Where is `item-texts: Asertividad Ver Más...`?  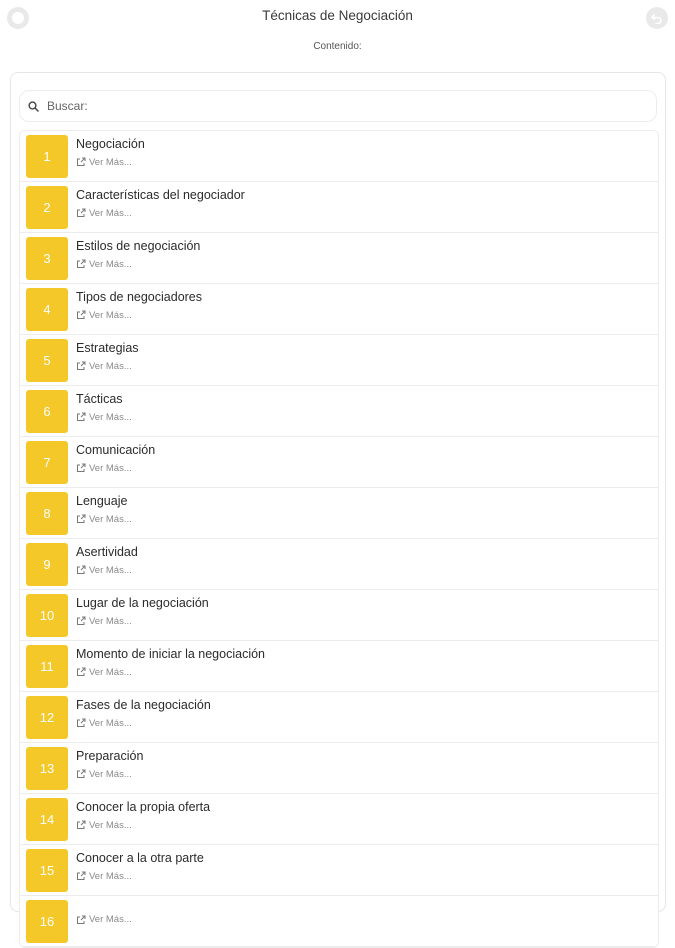 item-texts: Asertividad Ver Más... is located at coordinates (107, 560).